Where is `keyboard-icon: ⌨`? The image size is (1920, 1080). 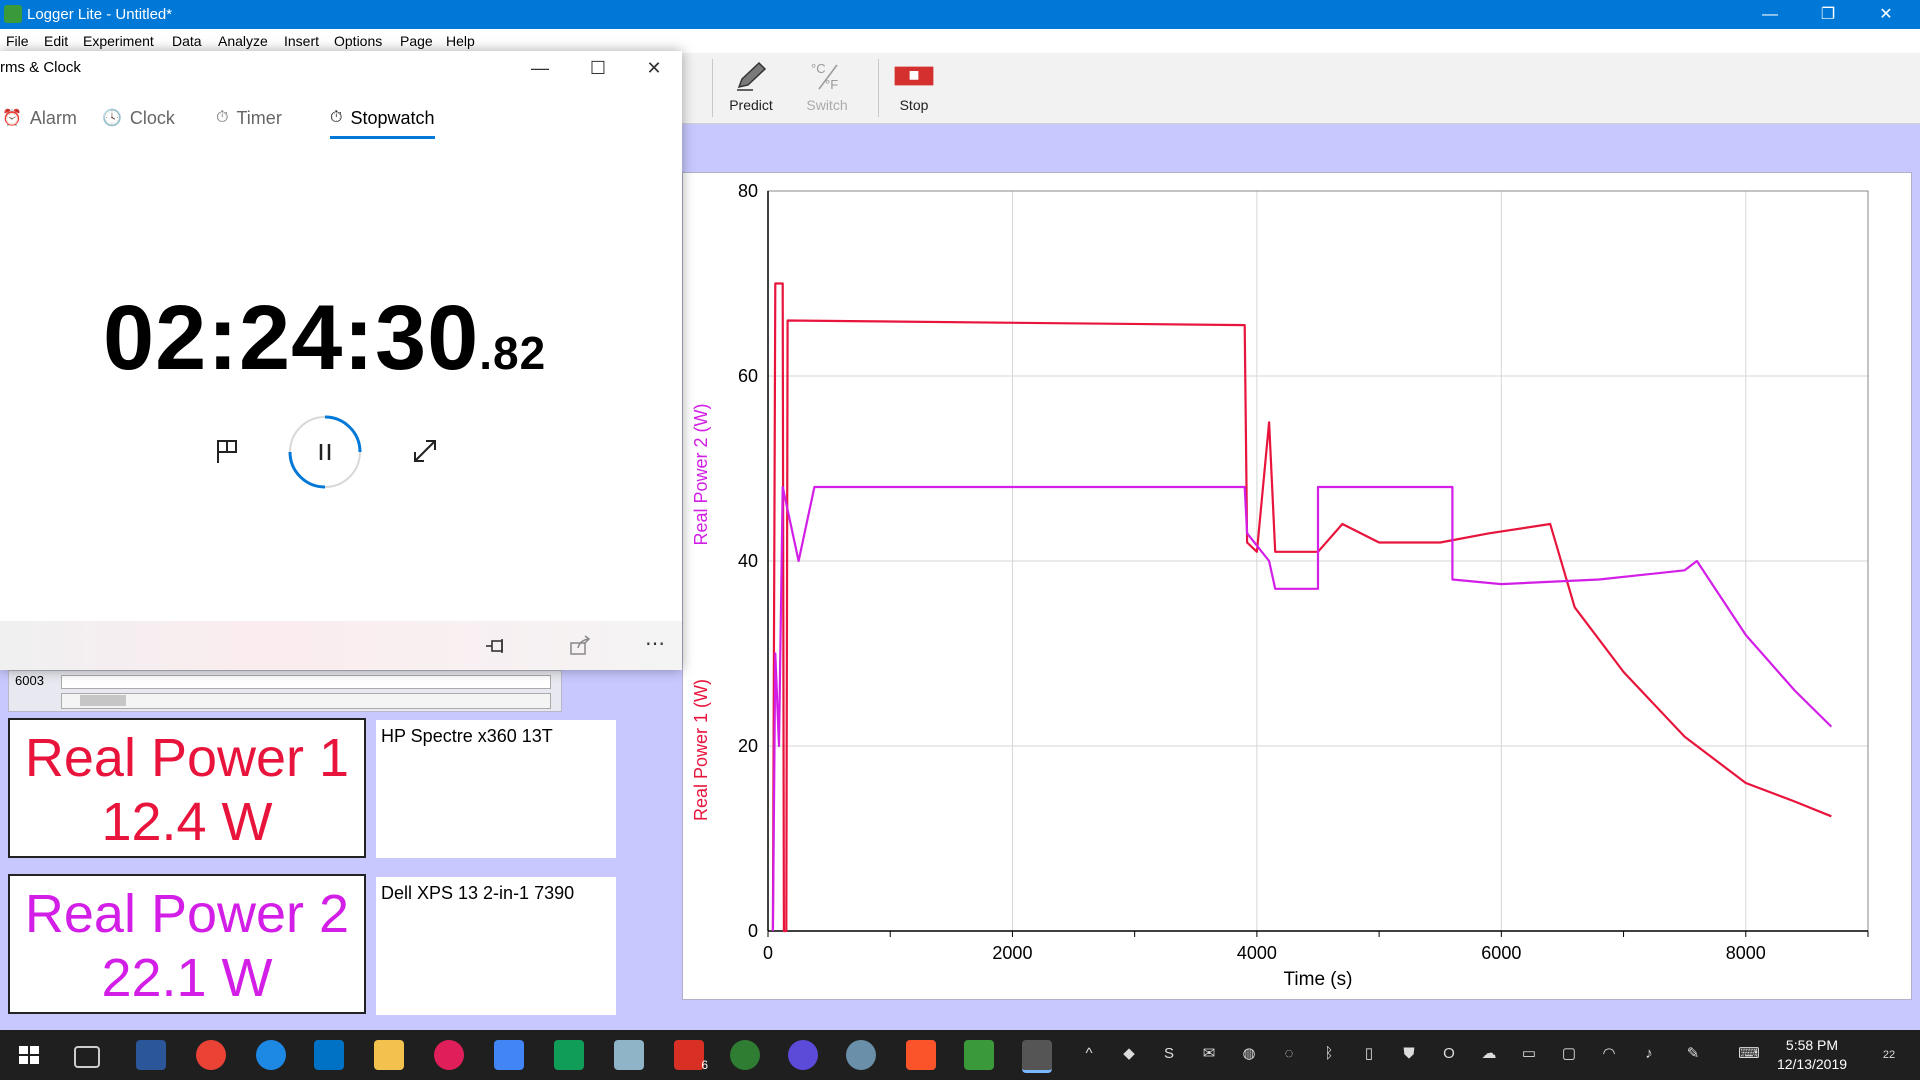 keyboard-icon: ⌨ is located at coordinates (1749, 1054).